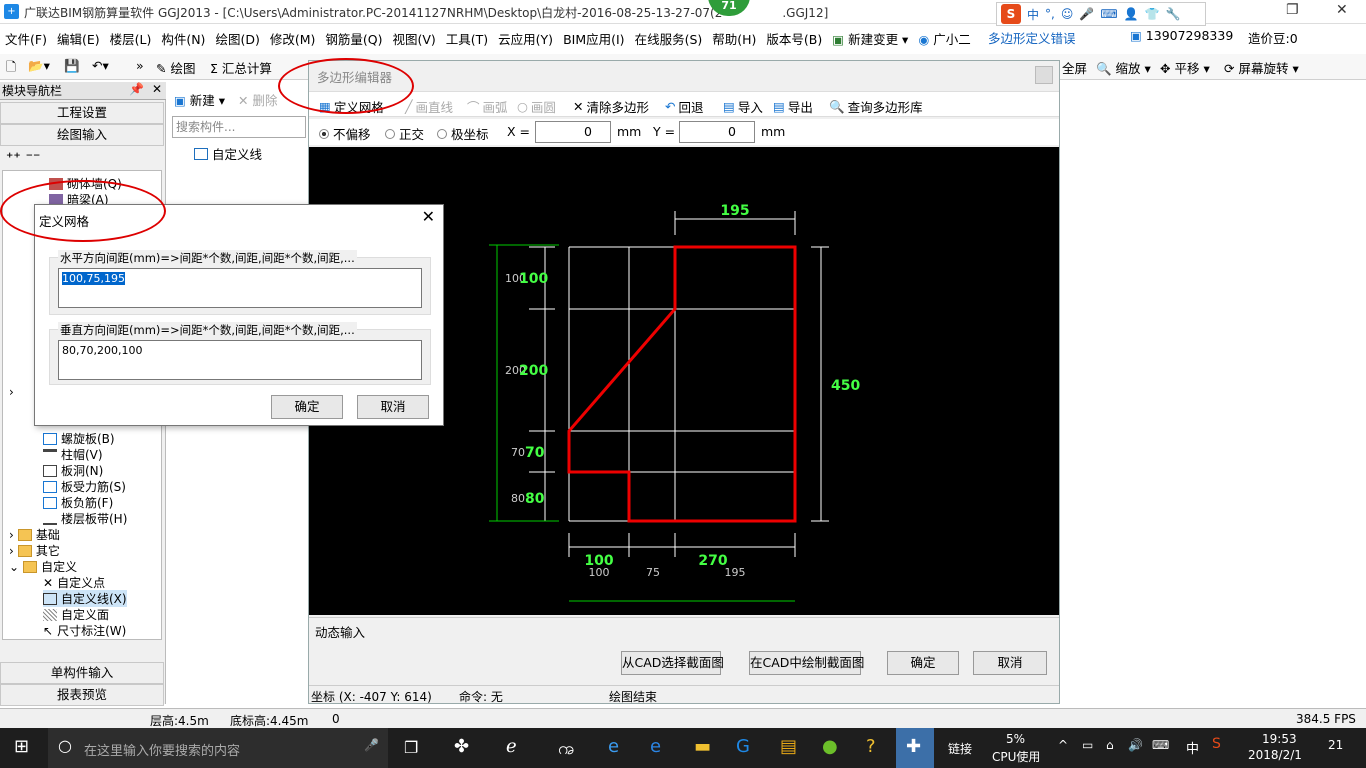  I want to click on ime-toolbar: S 中 °, ☺ 🎤 ⌨ 👤 👕 🔧, so click(1101, 14).